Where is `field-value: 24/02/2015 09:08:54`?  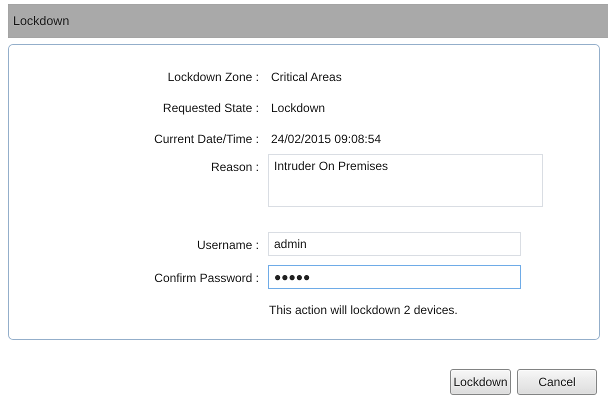
field-value: 24/02/2015 09:08:54 is located at coordinates (326, 138).